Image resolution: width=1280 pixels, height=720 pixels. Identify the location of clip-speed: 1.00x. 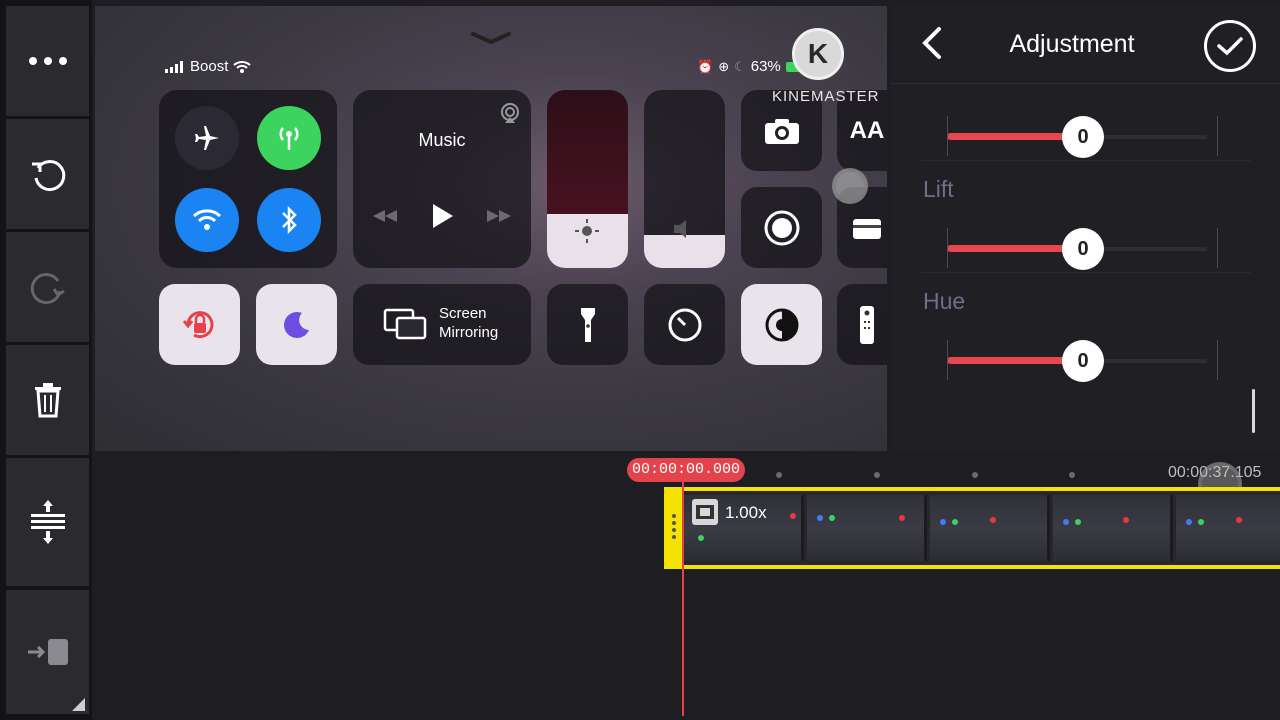
(746, 512).